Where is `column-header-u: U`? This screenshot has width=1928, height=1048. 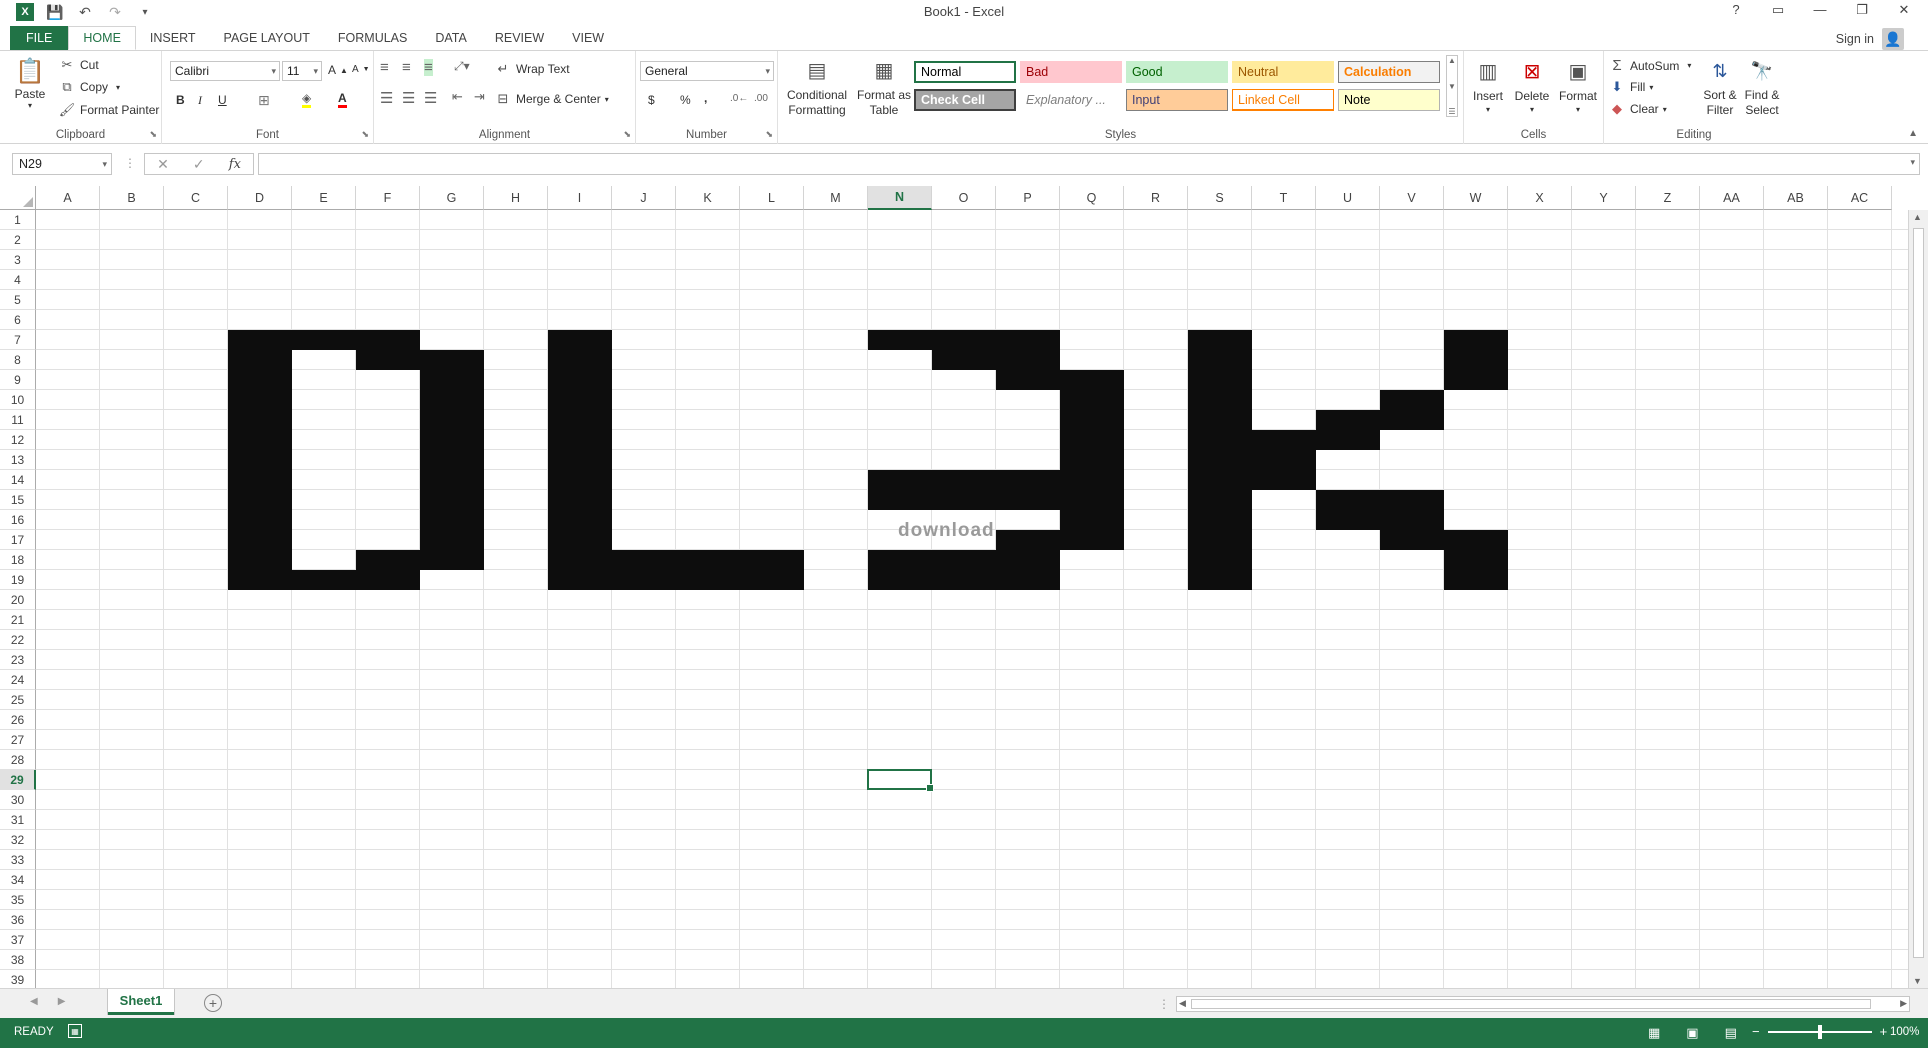
column-header-u: U is located at coordinates (1348, 198).